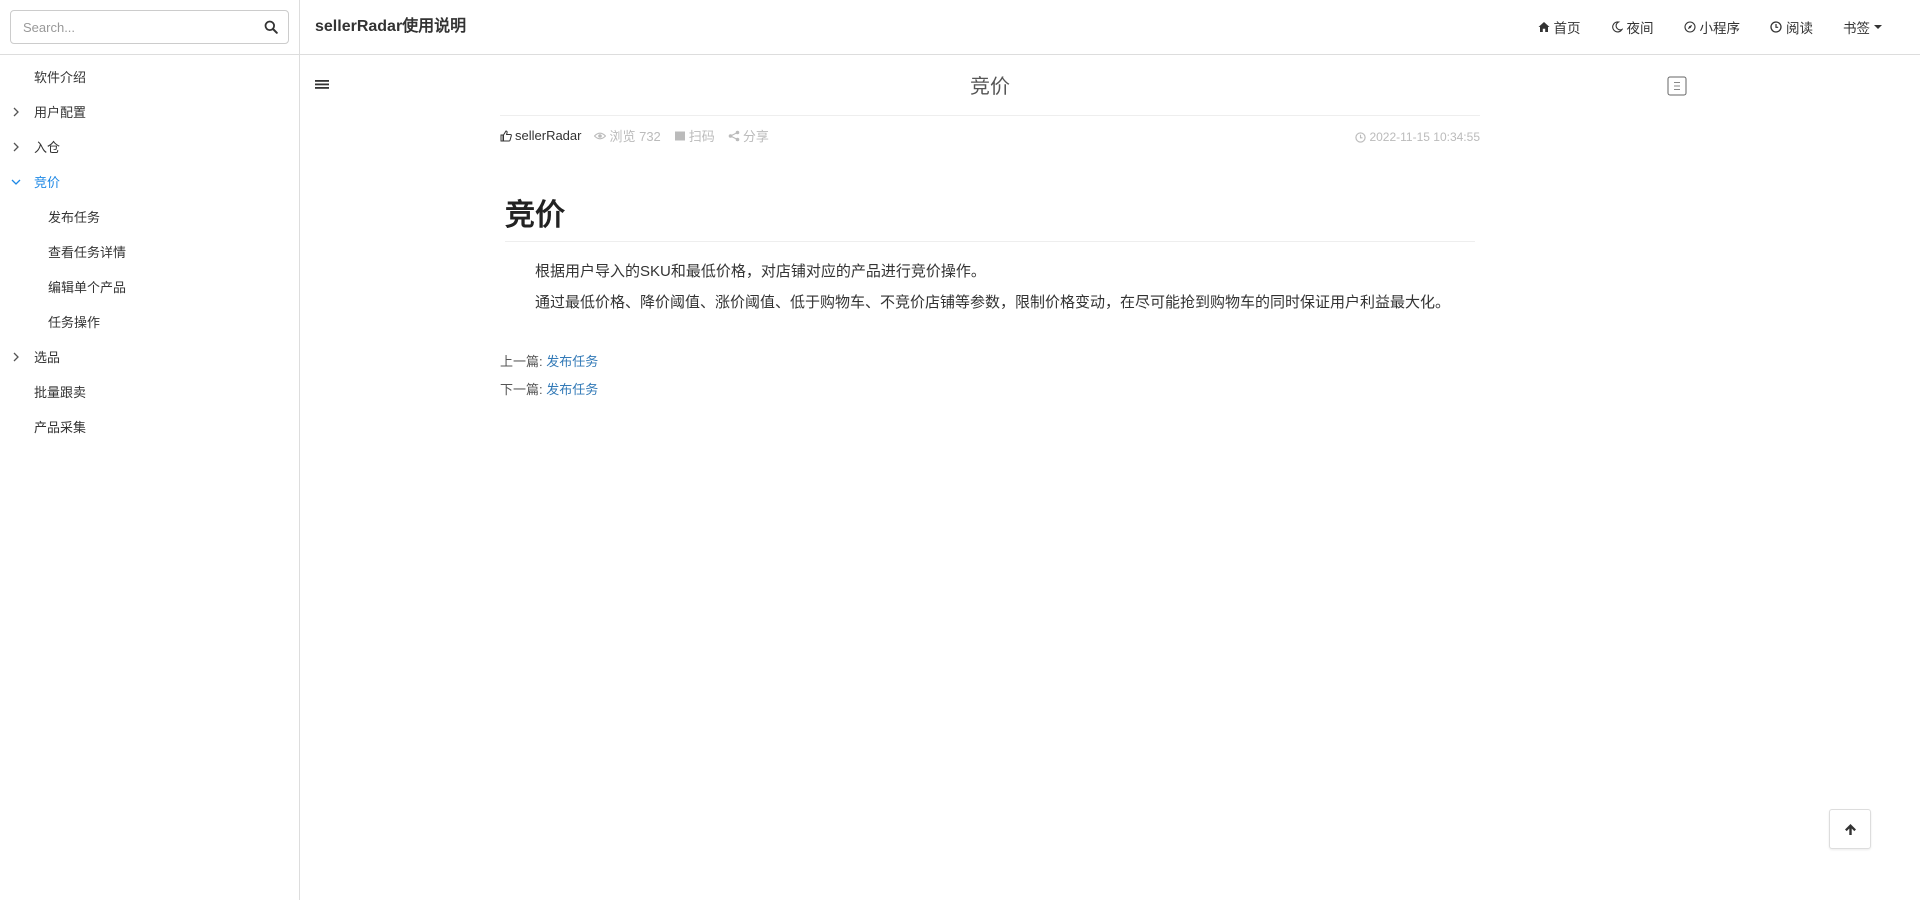  What do you see at coordinates (16, 182) in the screenshot?
I see `chevron-down-icon` at bounding box center [16, 182].